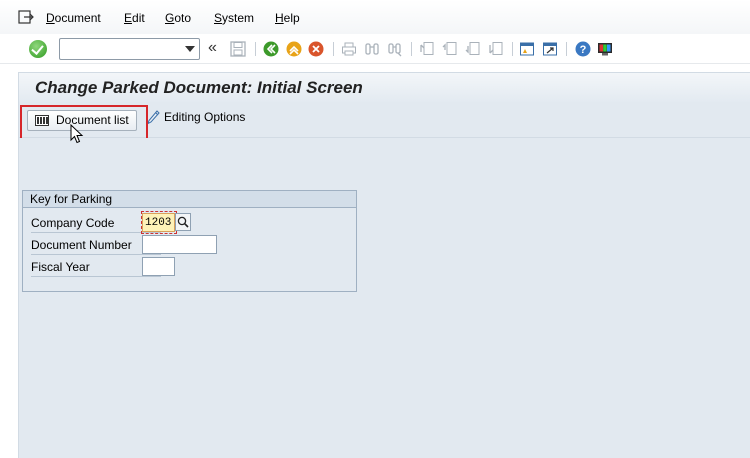 The height and width of the screenshot is (458, 750). I want to click on command-field, so click(129, 49).